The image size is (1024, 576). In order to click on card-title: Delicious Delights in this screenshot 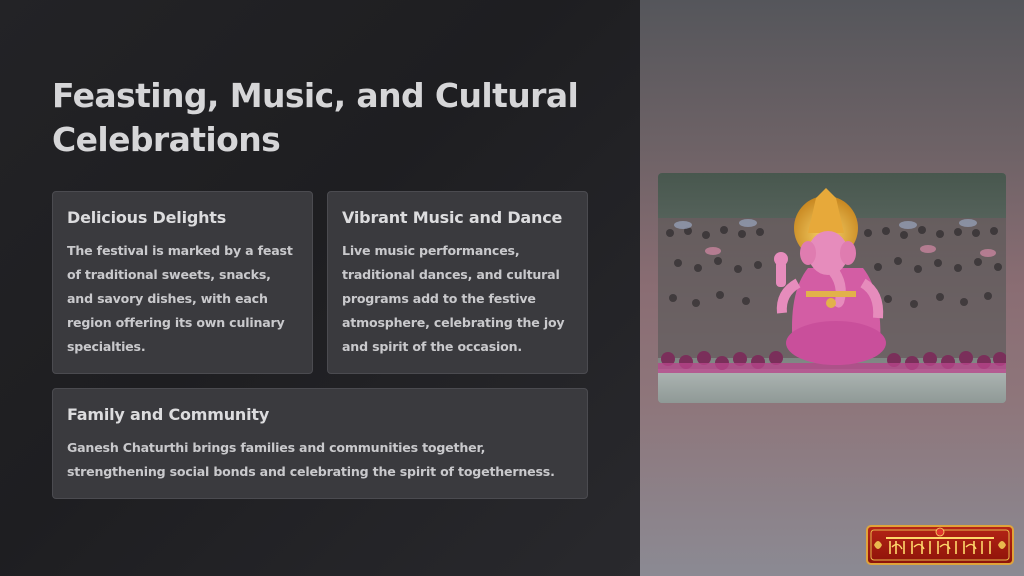, I will do `click(147, 217)`.